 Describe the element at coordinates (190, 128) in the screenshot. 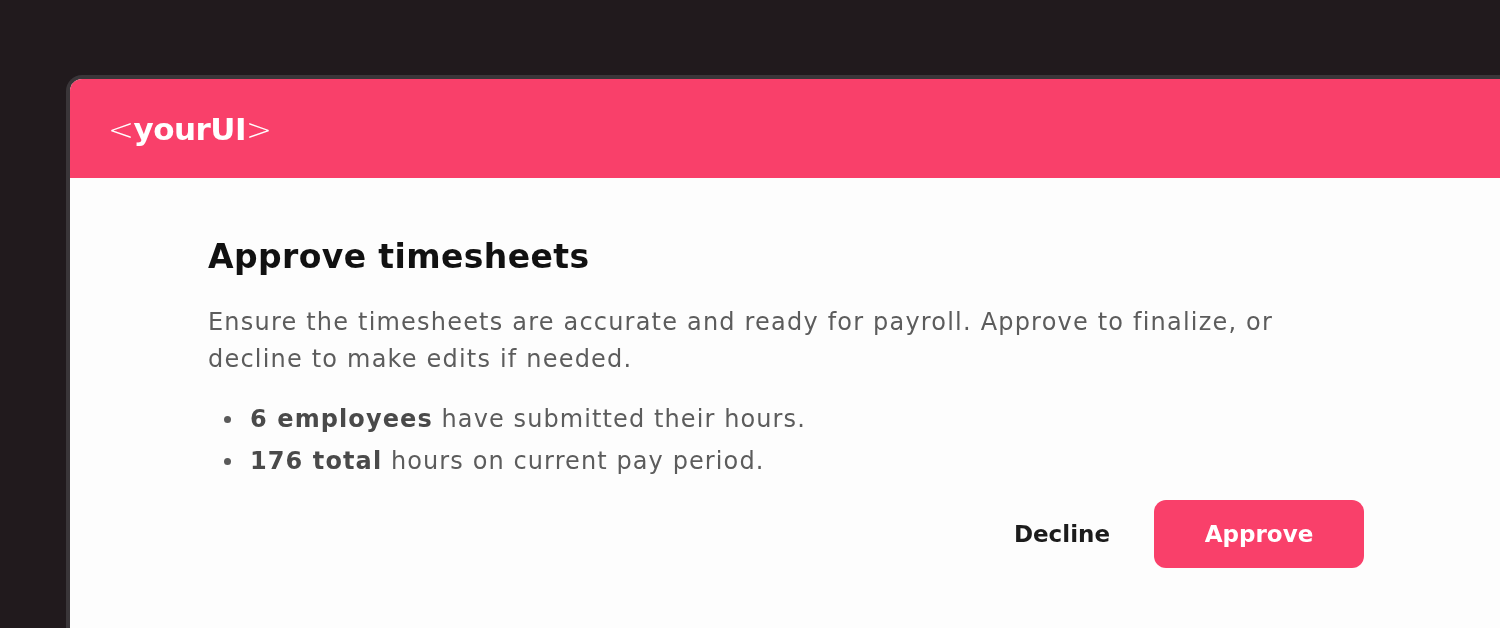

I see `brand-logo: <yourUI>` at that location.